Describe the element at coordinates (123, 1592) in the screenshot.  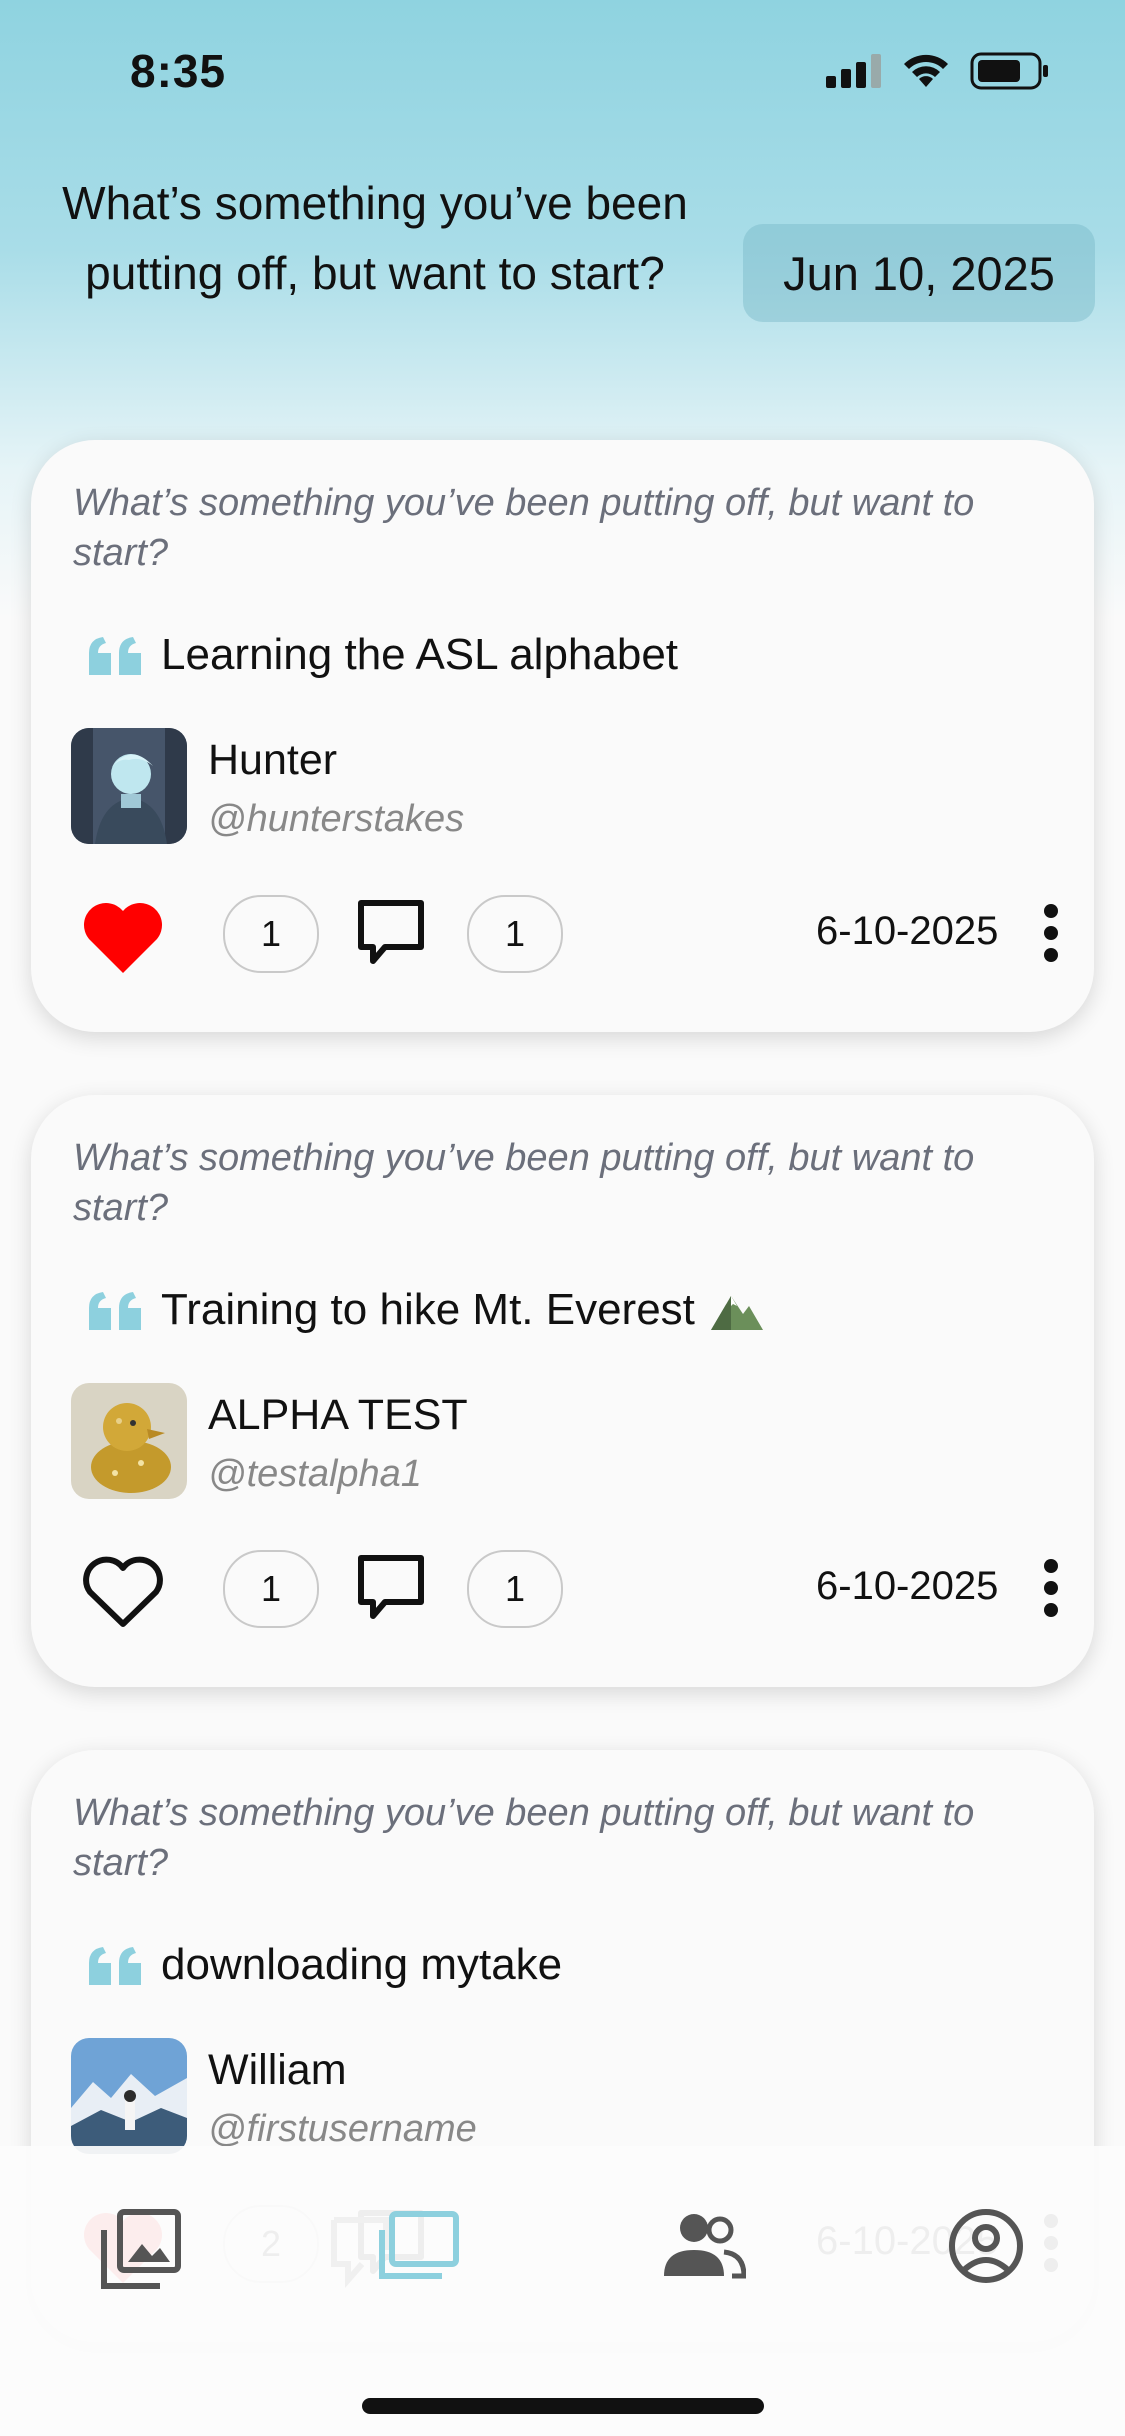
I see `heart-outline-icon` at that location.